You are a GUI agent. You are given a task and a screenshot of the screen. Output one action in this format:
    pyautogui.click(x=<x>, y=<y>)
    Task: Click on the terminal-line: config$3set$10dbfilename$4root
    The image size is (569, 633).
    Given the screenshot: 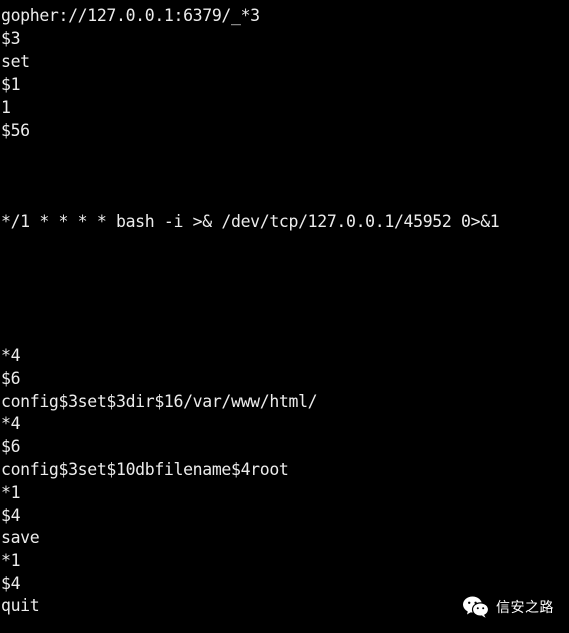 What is the action you would take?
    pyautogui.click(x=145, y=469)
    